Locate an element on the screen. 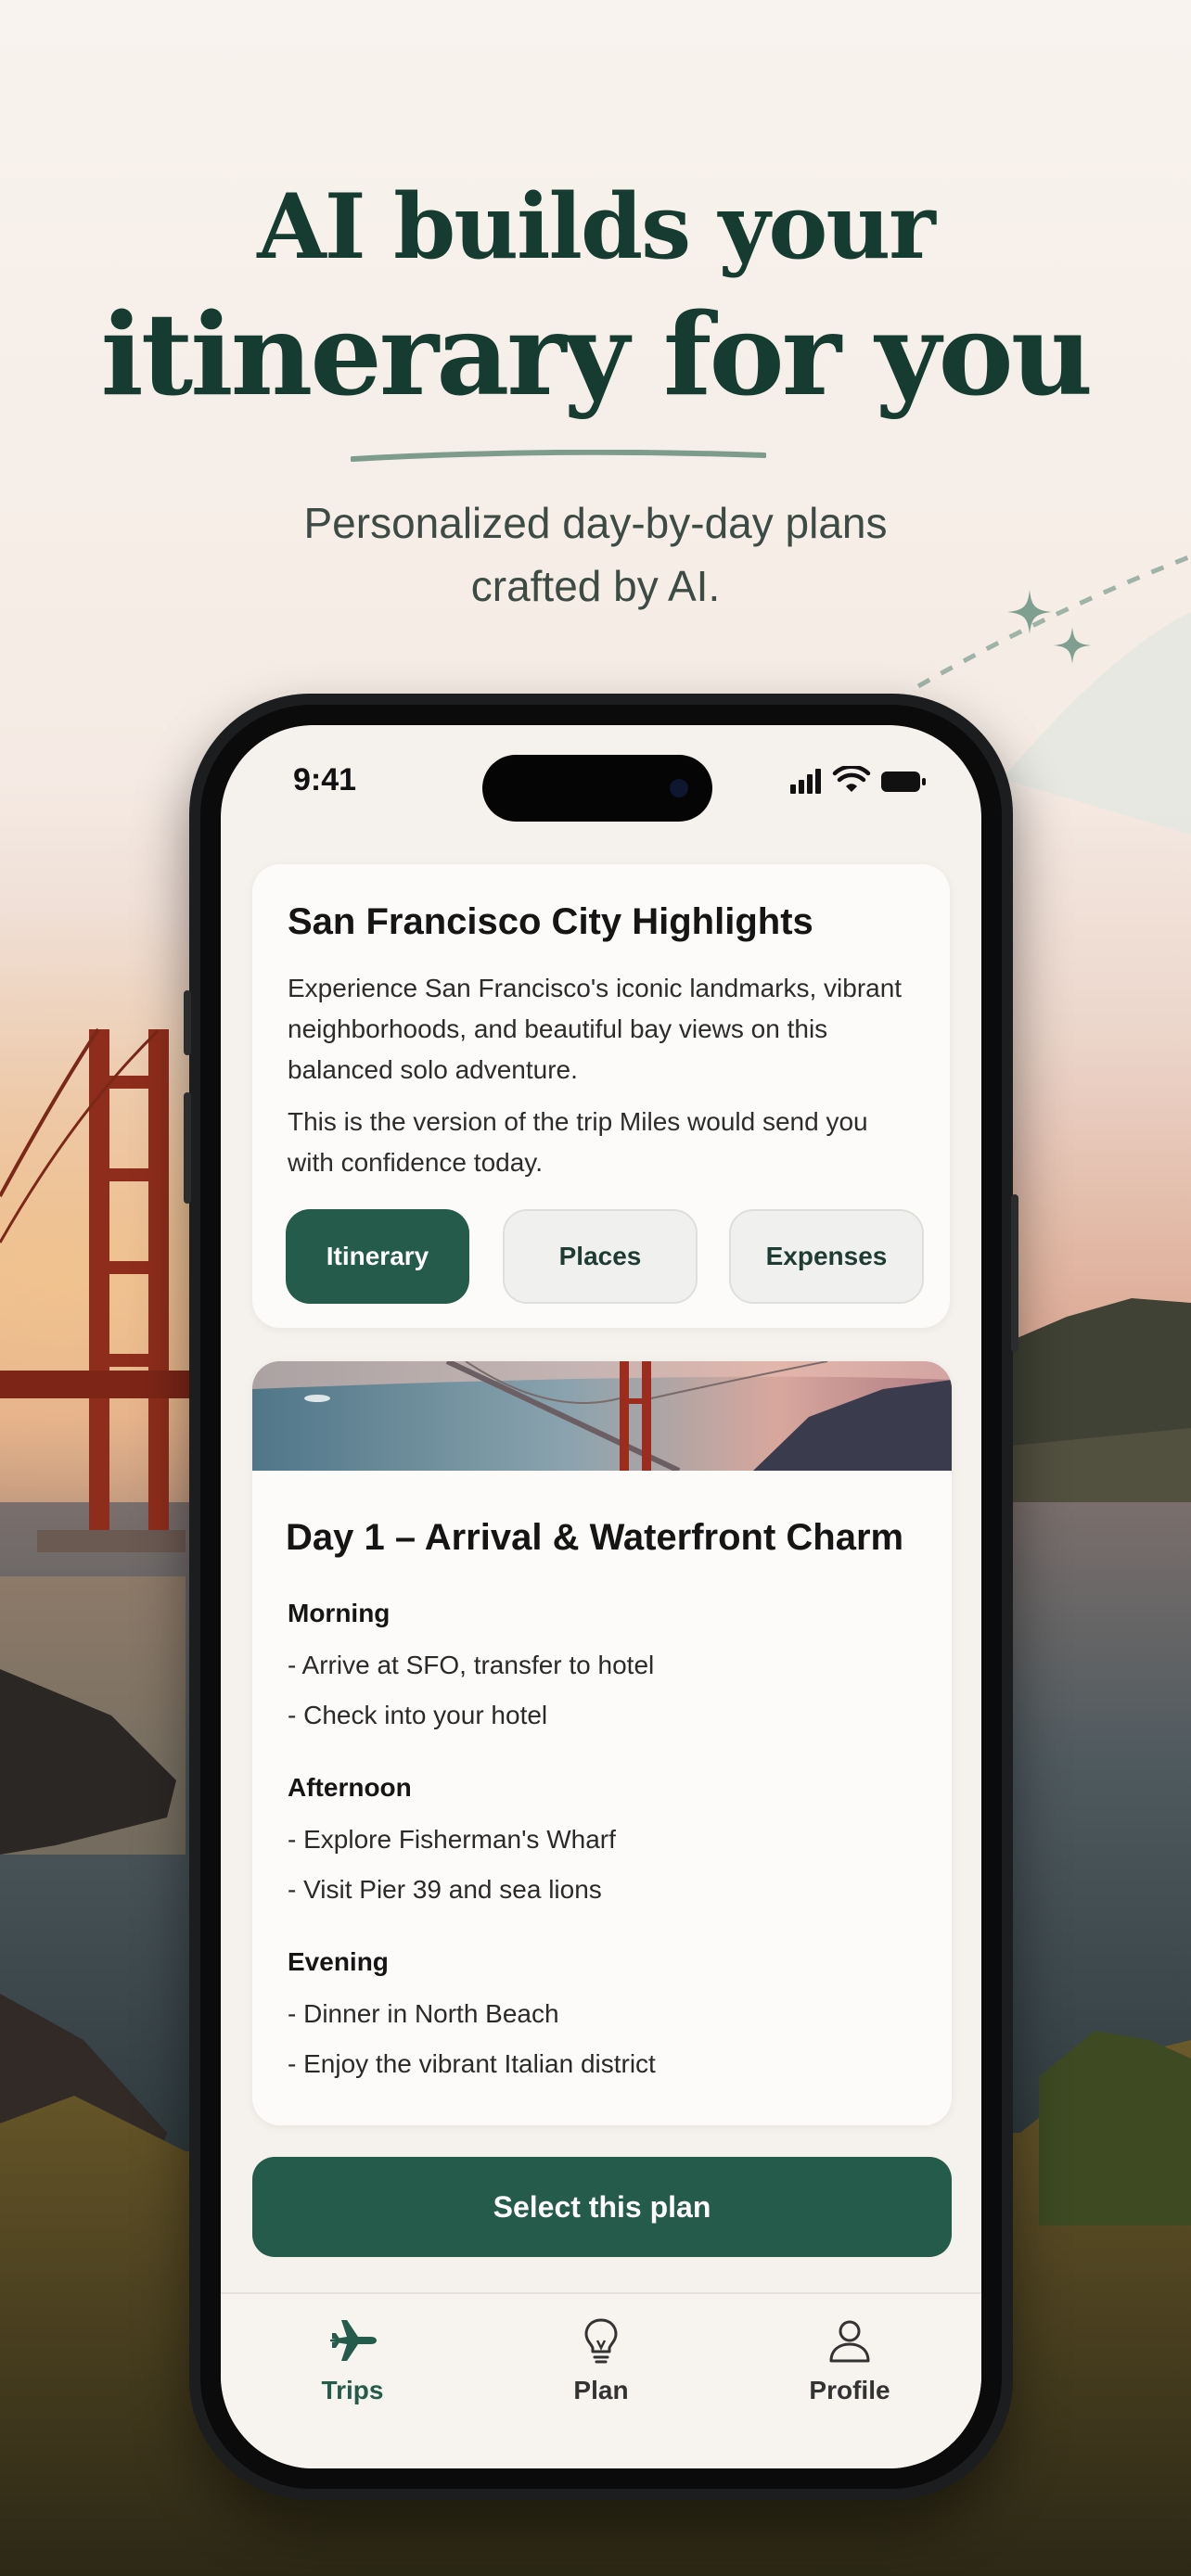  status-time: 9:41 is located at coordinates (325, 779).